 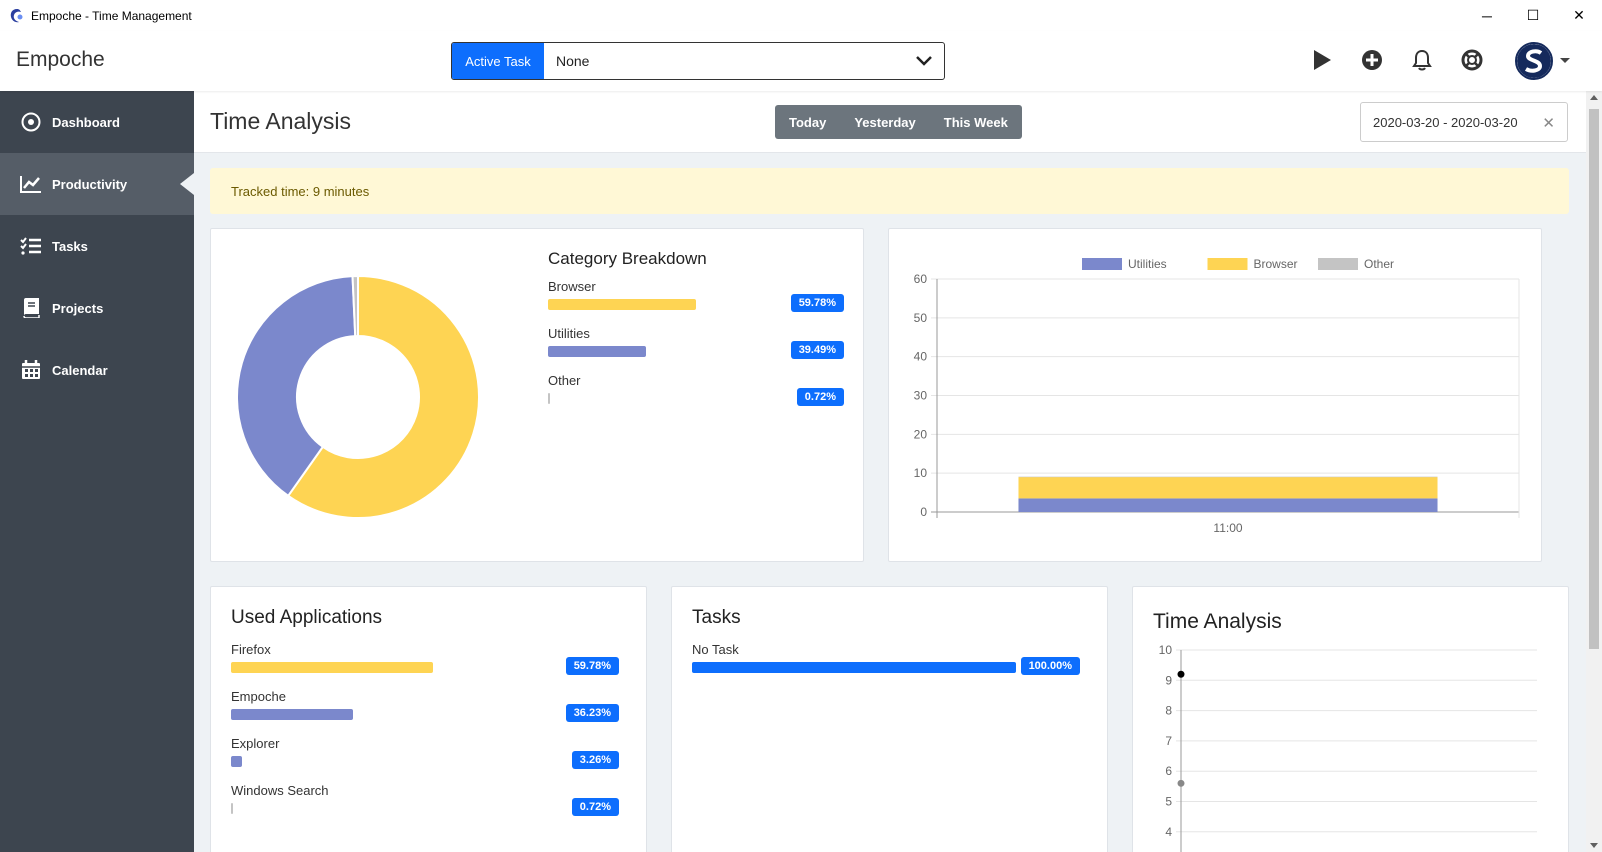 I want to click on chevron-down-icon, so click(x=924, y=61).